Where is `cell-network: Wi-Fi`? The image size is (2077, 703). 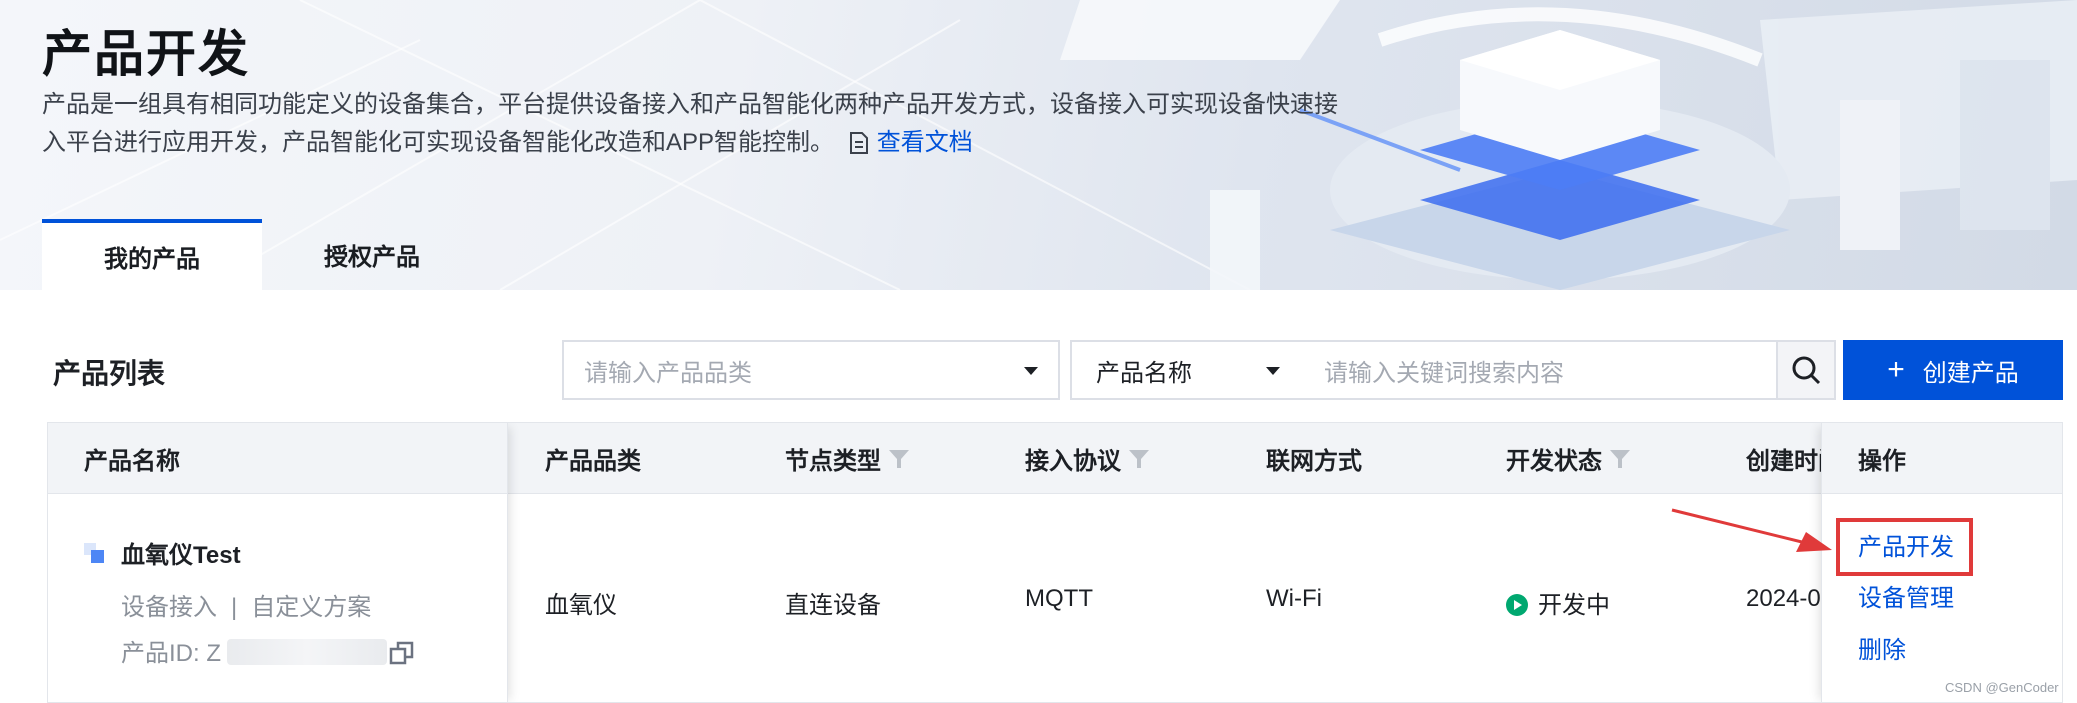
cell-network: Wi-Fi is located at coordinates (1294, 598).